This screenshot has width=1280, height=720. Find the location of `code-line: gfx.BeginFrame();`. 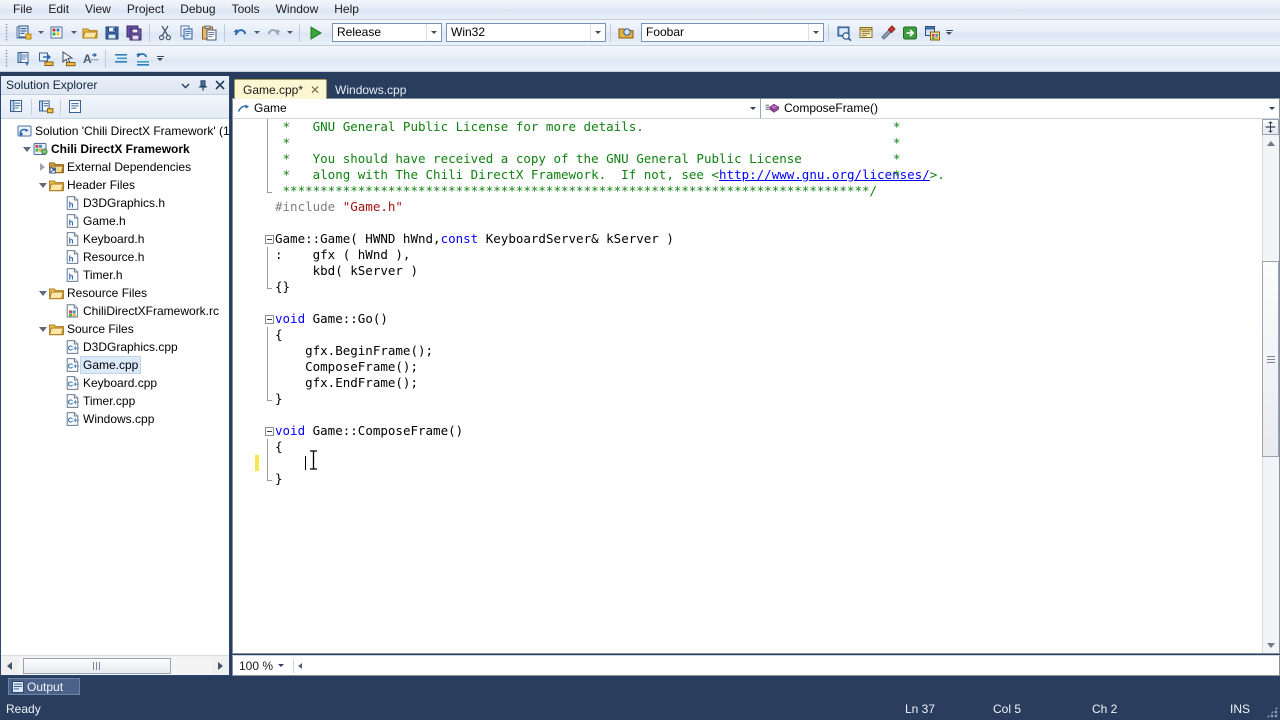

code-line: gfx.BeginFrame(); is located at coordinates (747, 351).